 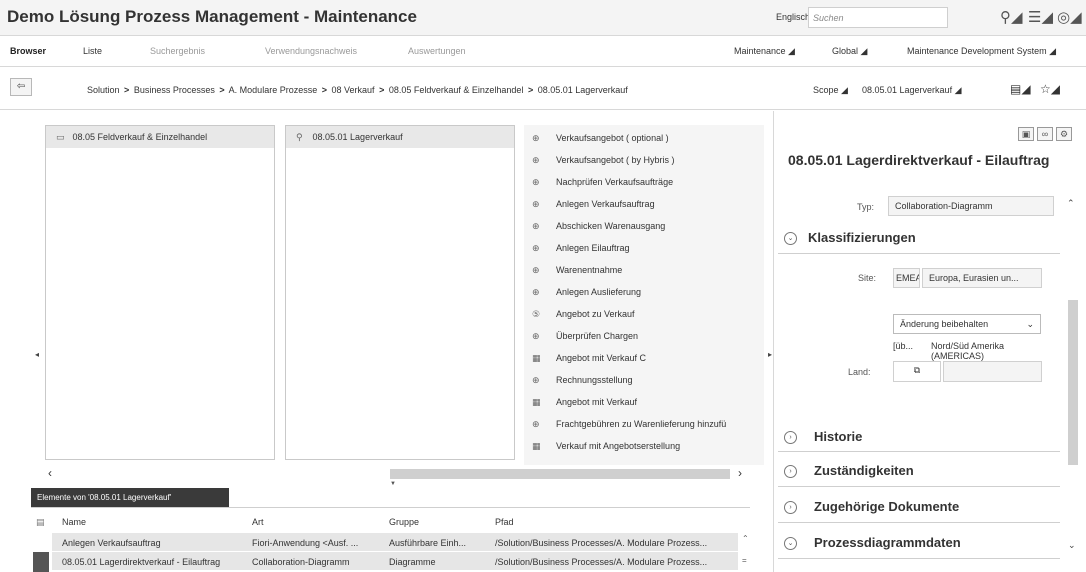 I want to click on expand-prozessdiagramm-icon: ⌄, so click(x=790, y=543).